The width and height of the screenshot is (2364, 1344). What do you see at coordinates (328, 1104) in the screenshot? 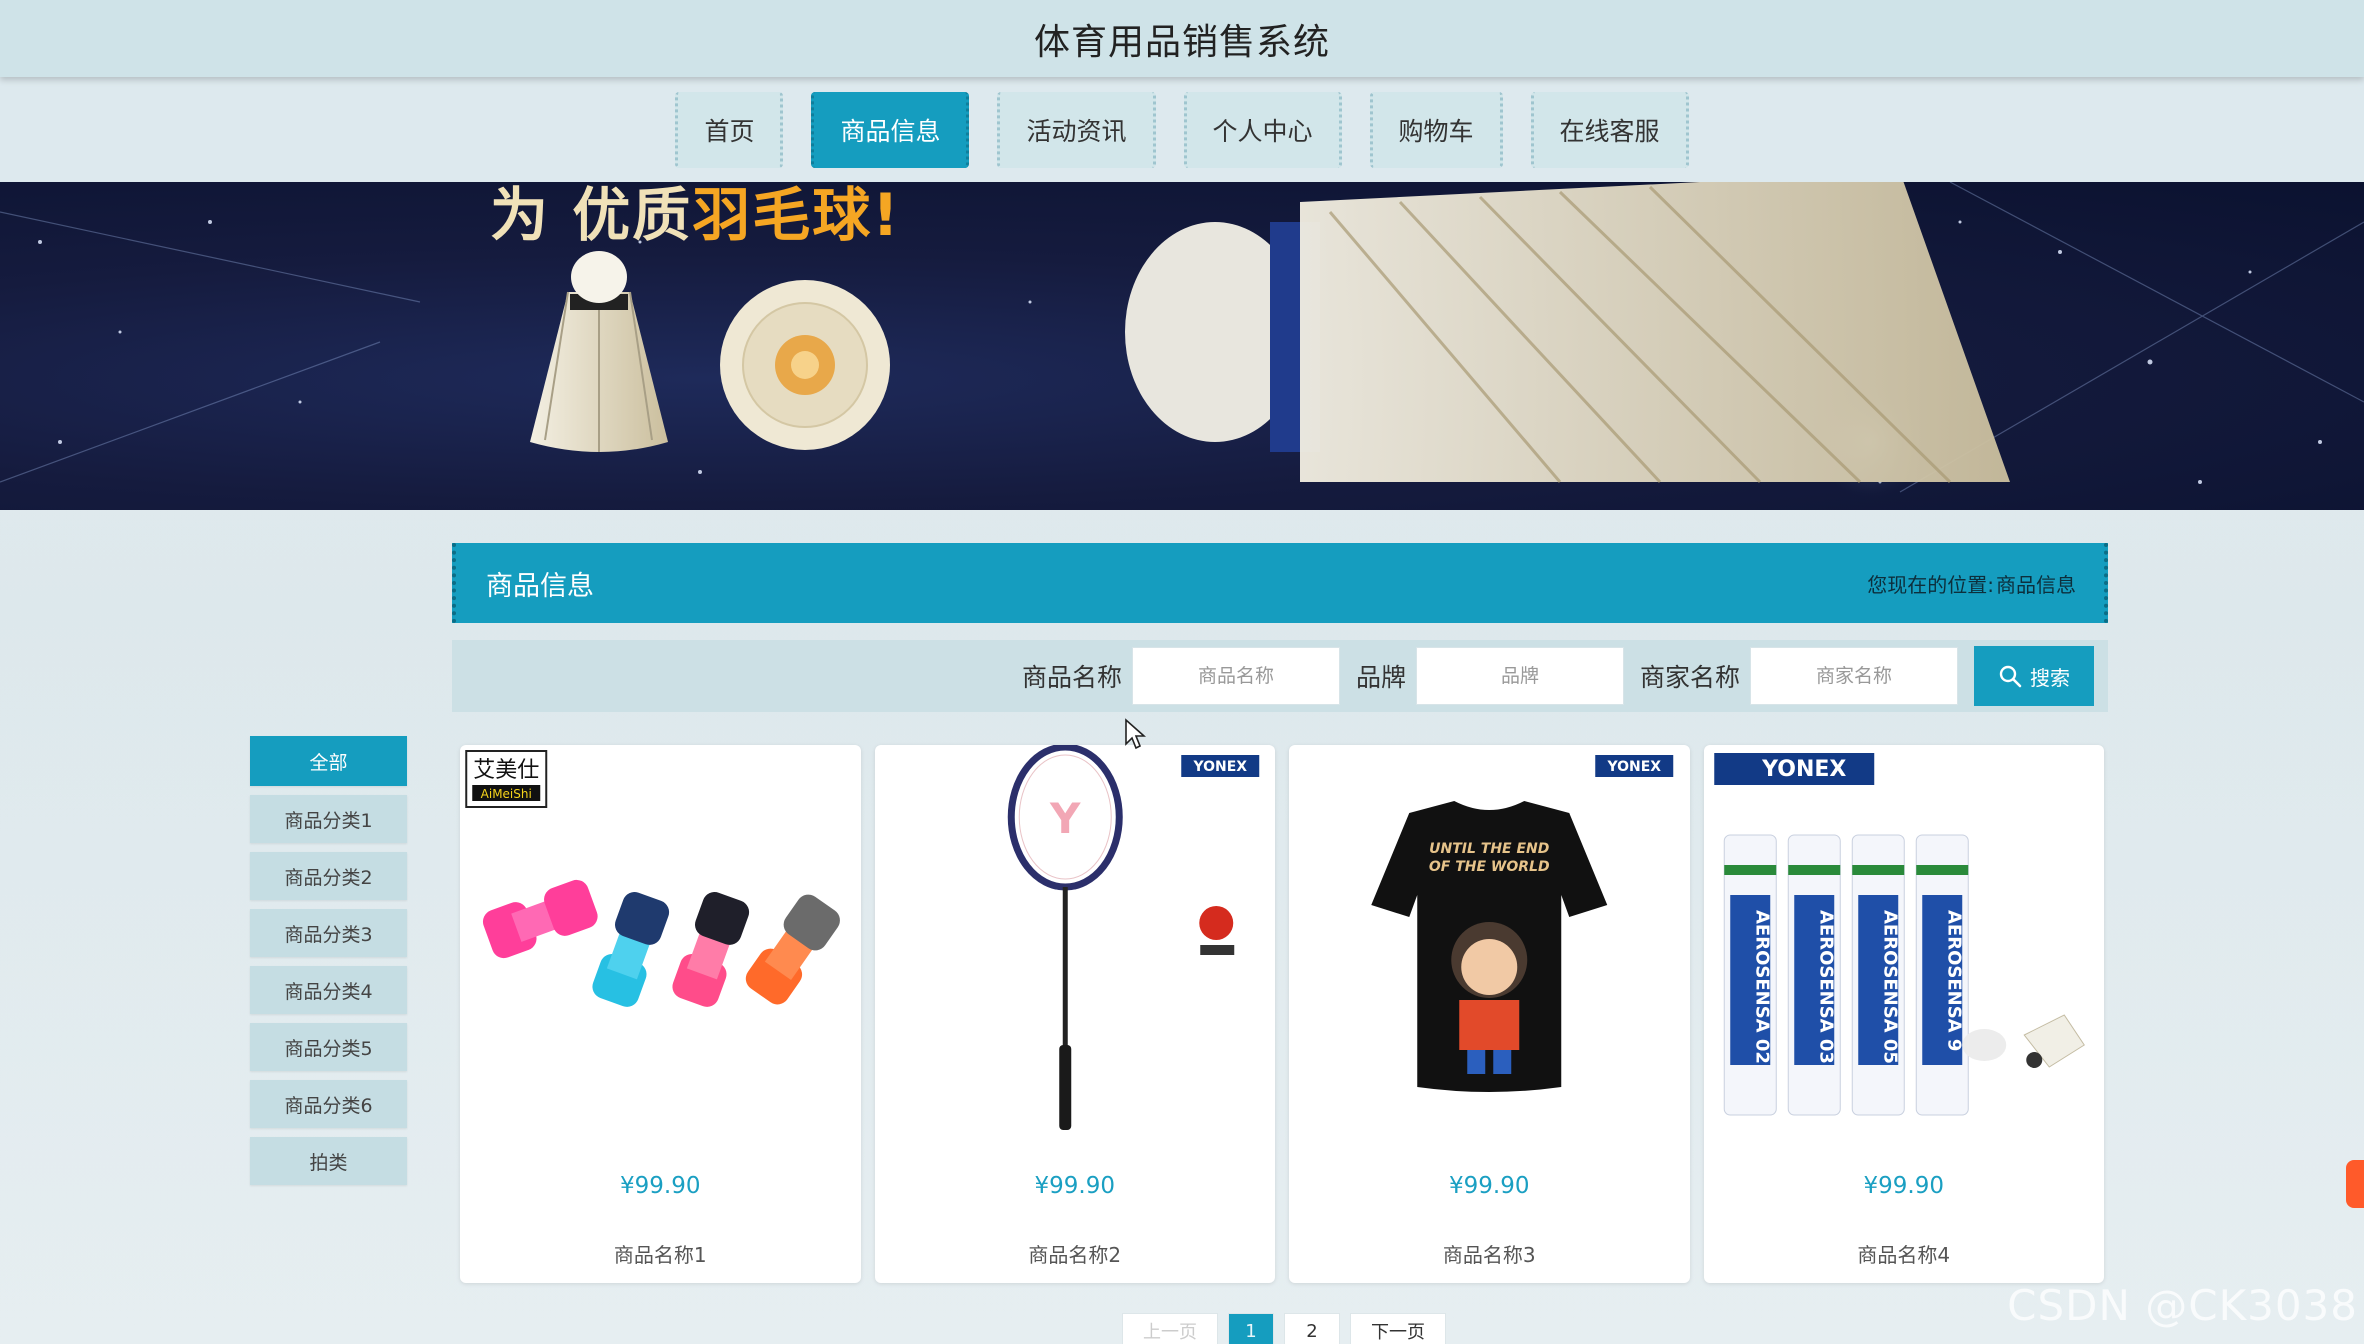
I see `category-item-6: 商品分类6` at bounding box center [328, 1104].